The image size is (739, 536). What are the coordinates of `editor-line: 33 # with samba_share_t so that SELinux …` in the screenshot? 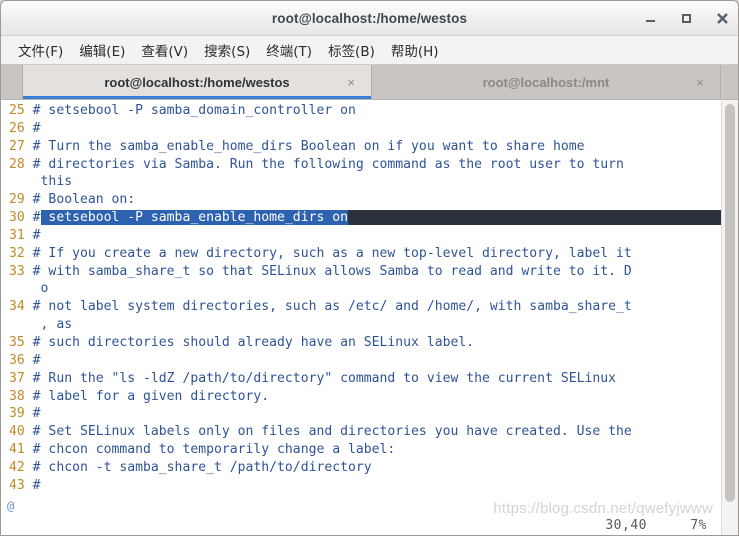 It's located at (361, 272).